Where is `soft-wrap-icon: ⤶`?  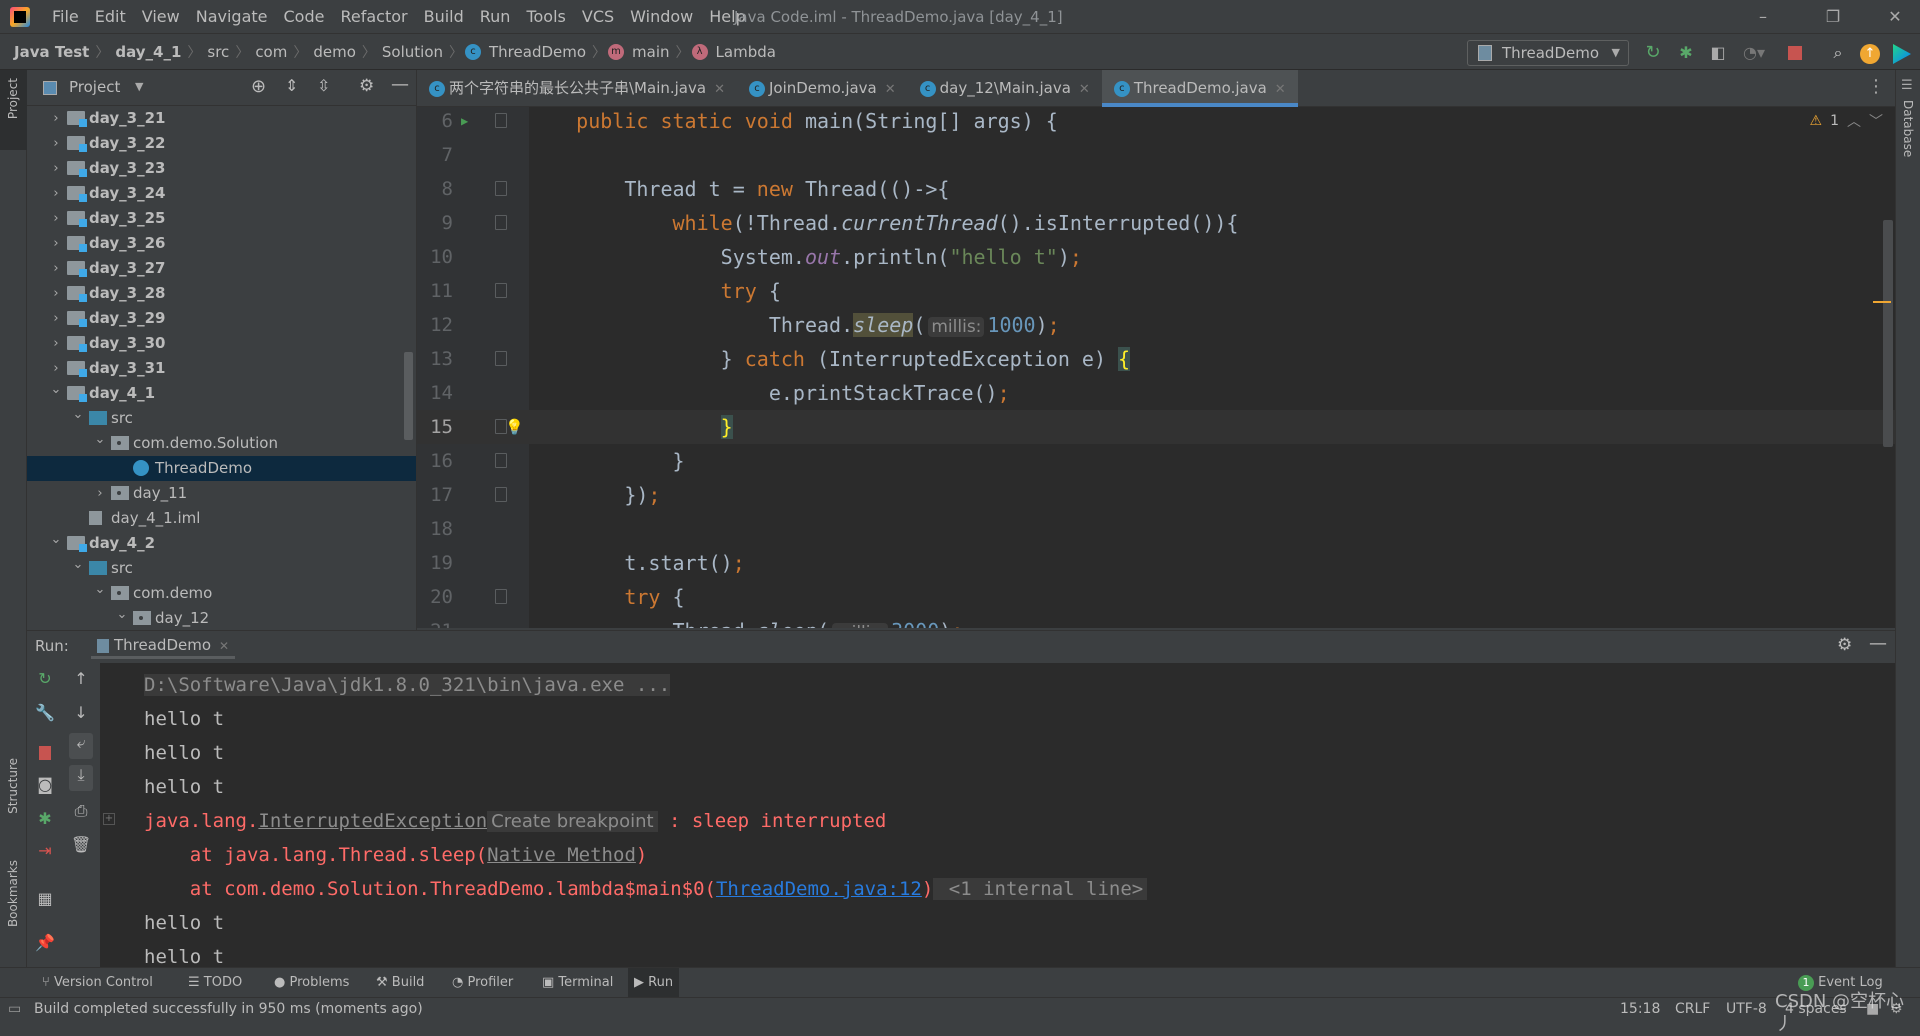 soft-wrap-icon: ⤶ is located at coordinates (81, 746).